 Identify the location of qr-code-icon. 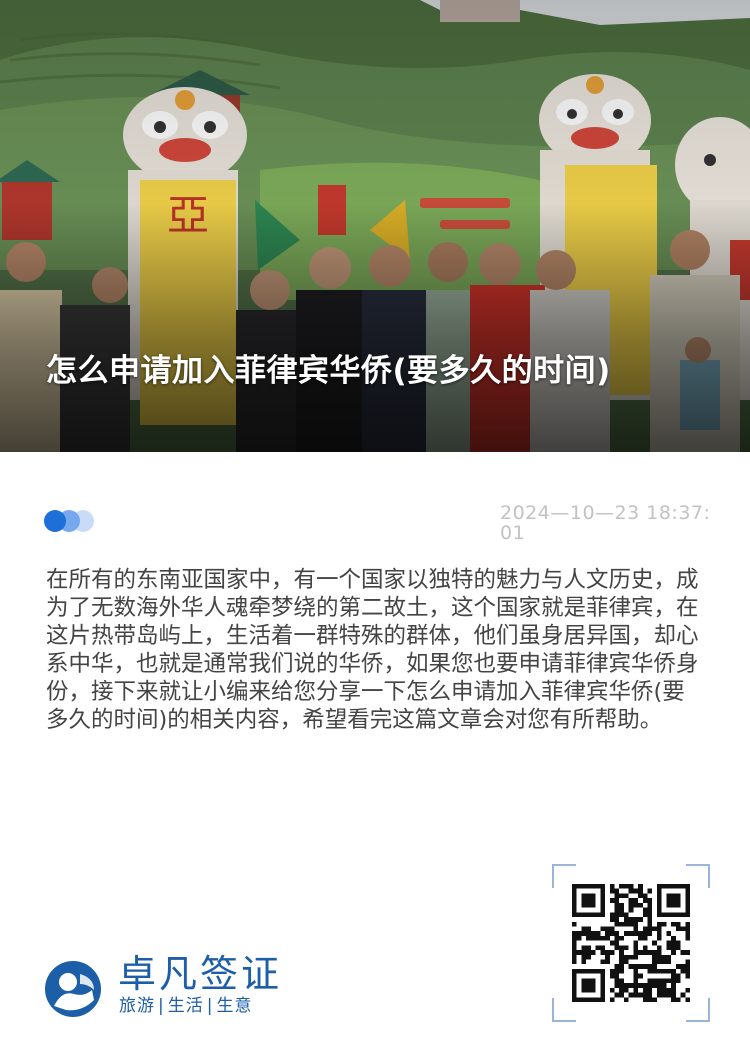
(631, 943).